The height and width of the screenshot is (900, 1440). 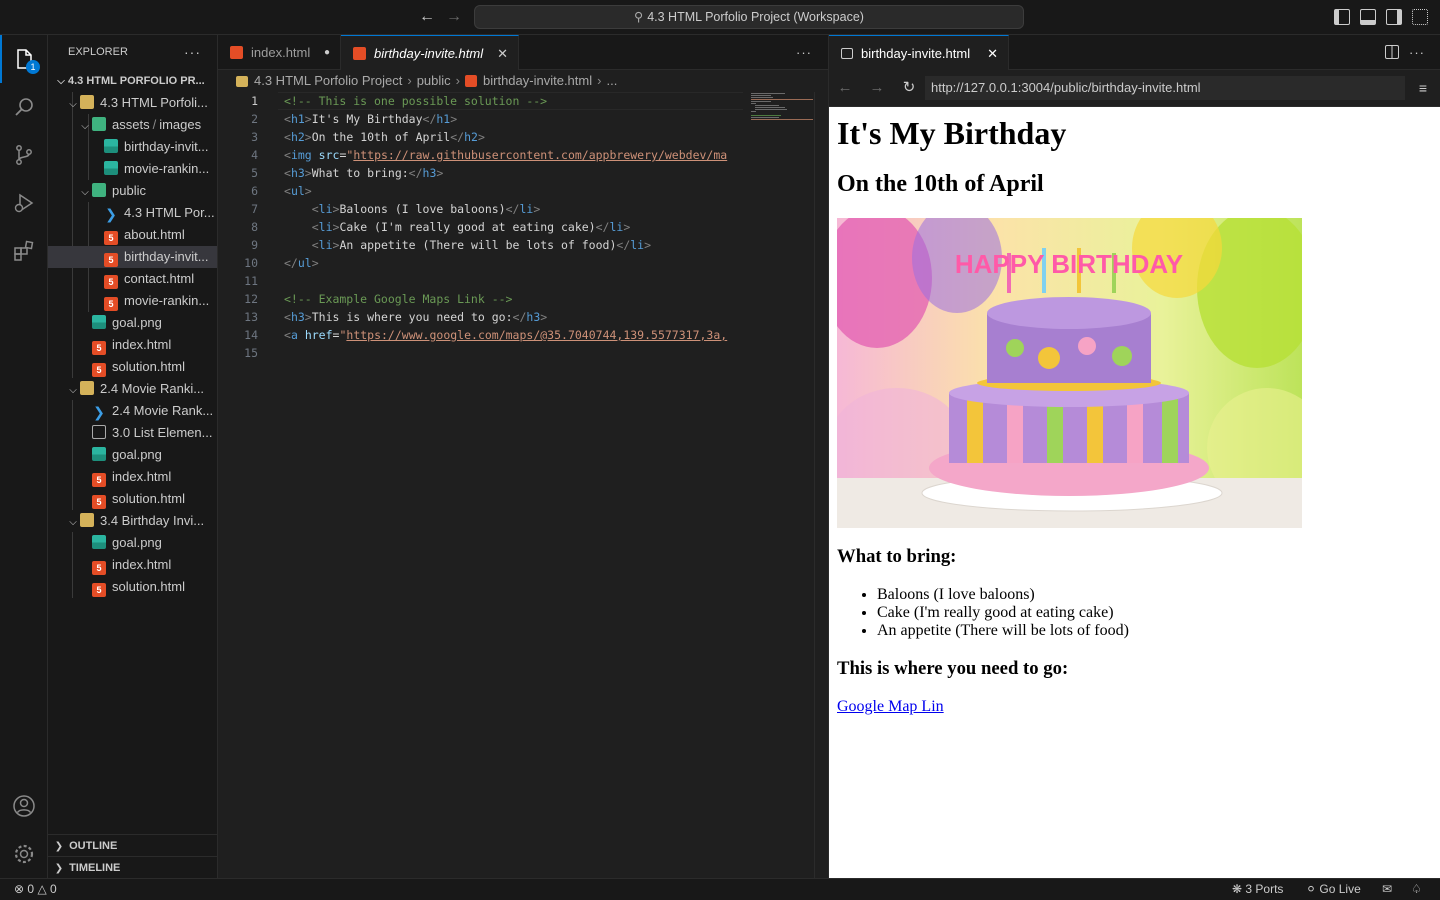 What do you see at coordinates (1387, 889) in the screenshot?
I see `feedback-icon: ✉` at bounding box center [1387, 889].